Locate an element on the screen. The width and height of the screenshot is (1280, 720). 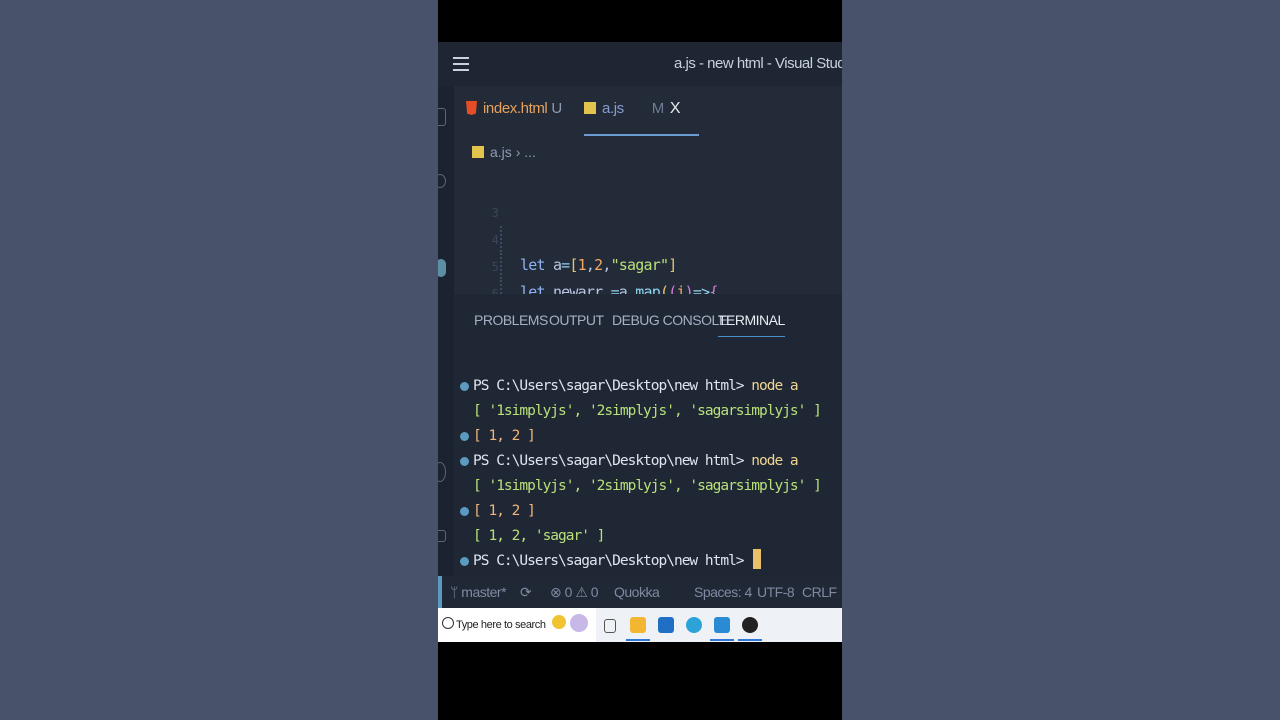
tab-a-js: a.js M X is located at coordinates (641, 118).